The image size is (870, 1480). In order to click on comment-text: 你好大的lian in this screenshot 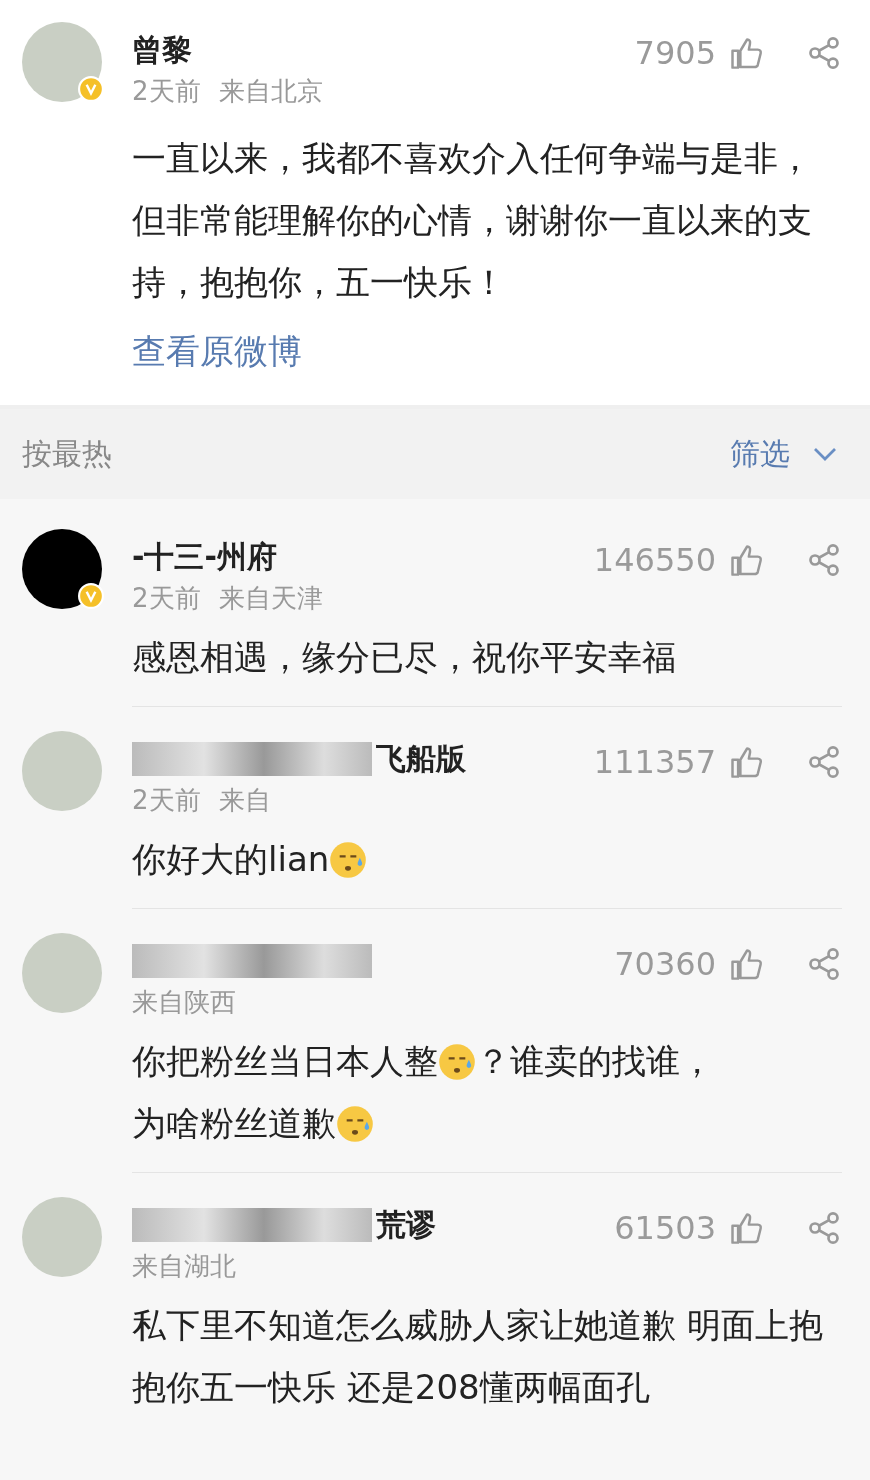, I will do `click(231, 859)`.